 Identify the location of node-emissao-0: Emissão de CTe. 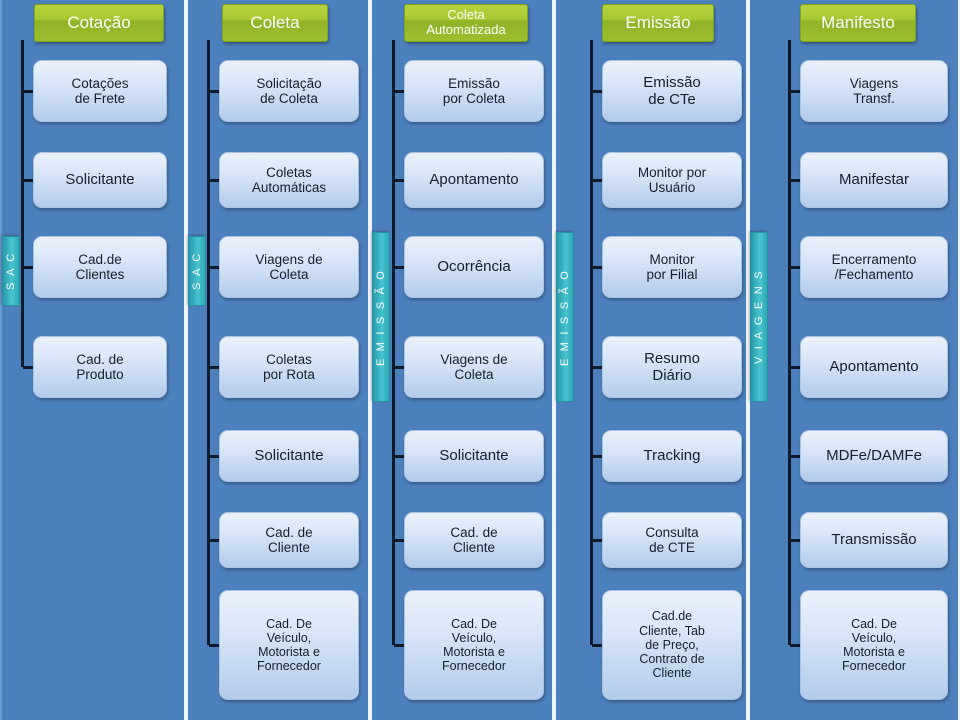
(672, 91).